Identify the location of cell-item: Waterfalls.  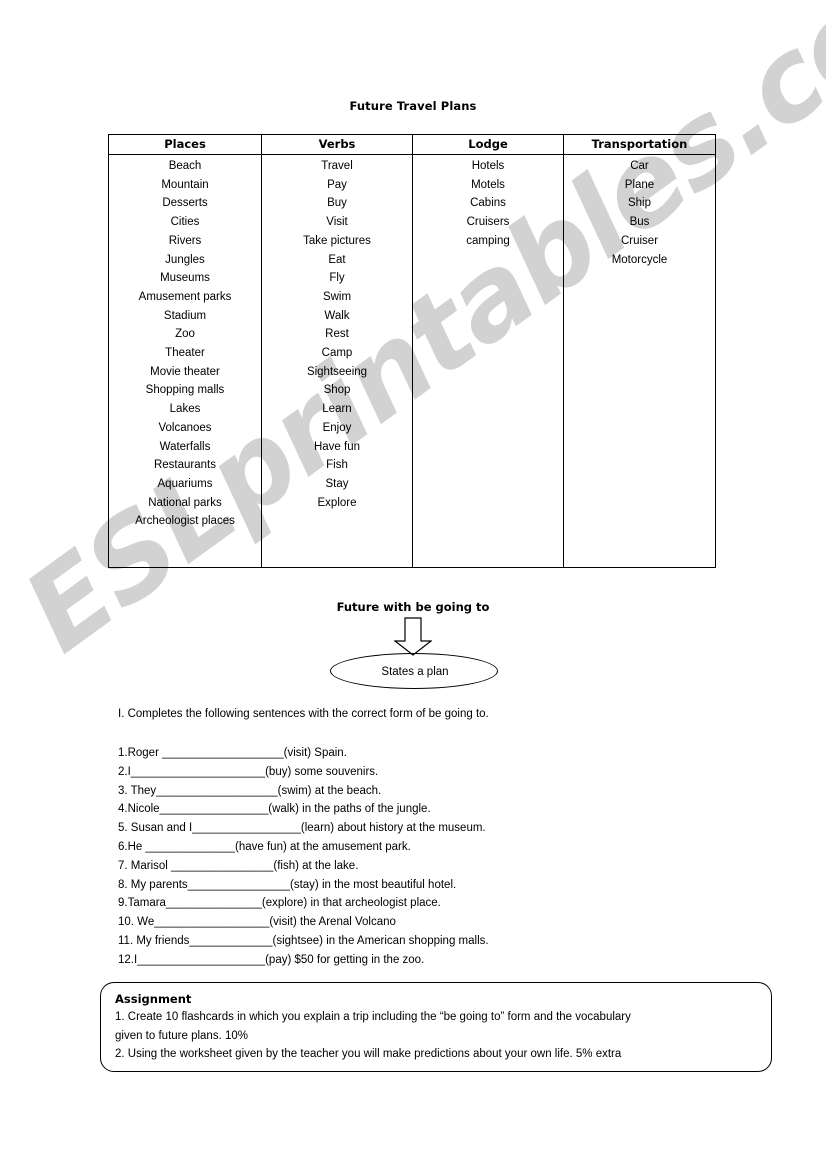
(185, 446).